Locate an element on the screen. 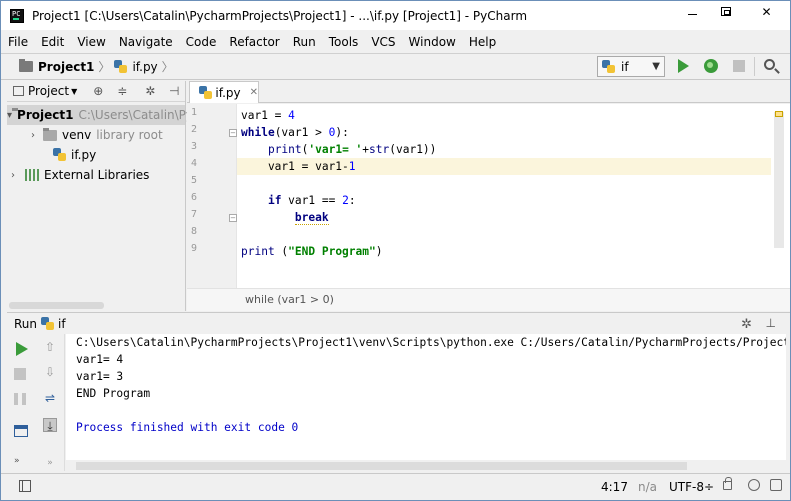  chevron-down-icon: ▾ is located at coordinates (9, 115).